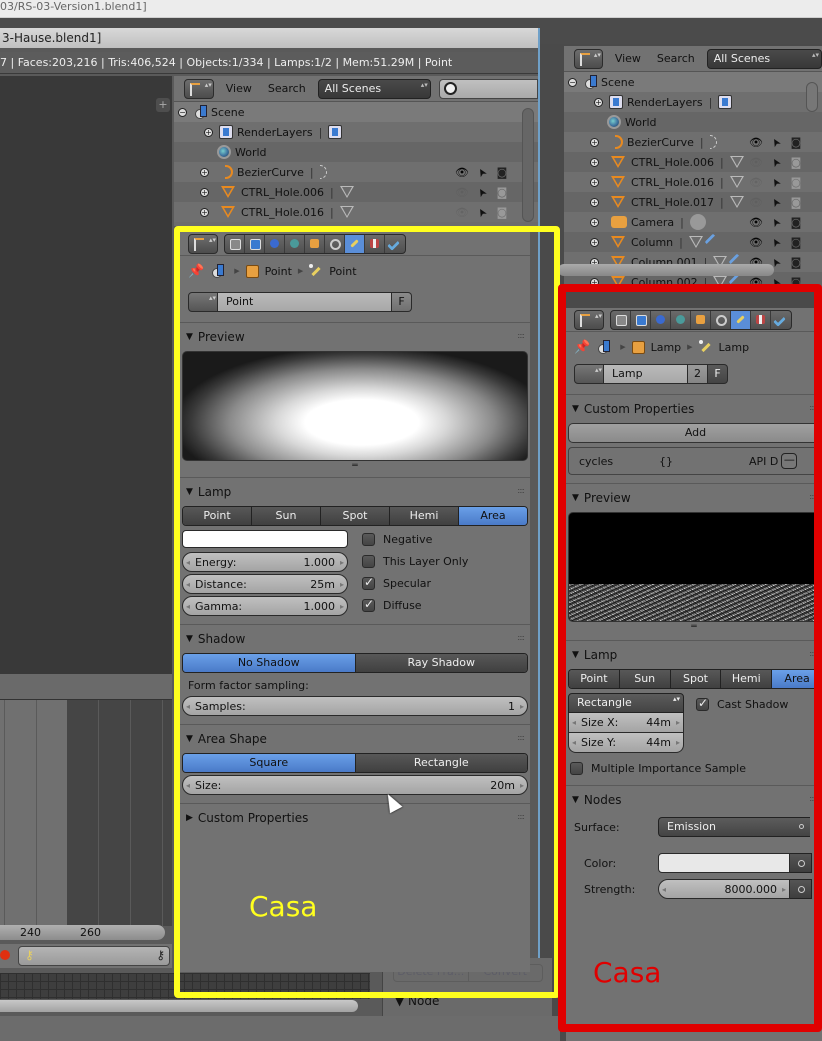 This screenshot has width=822, height=1041. I want to click on record-icon, so click(5, 955).